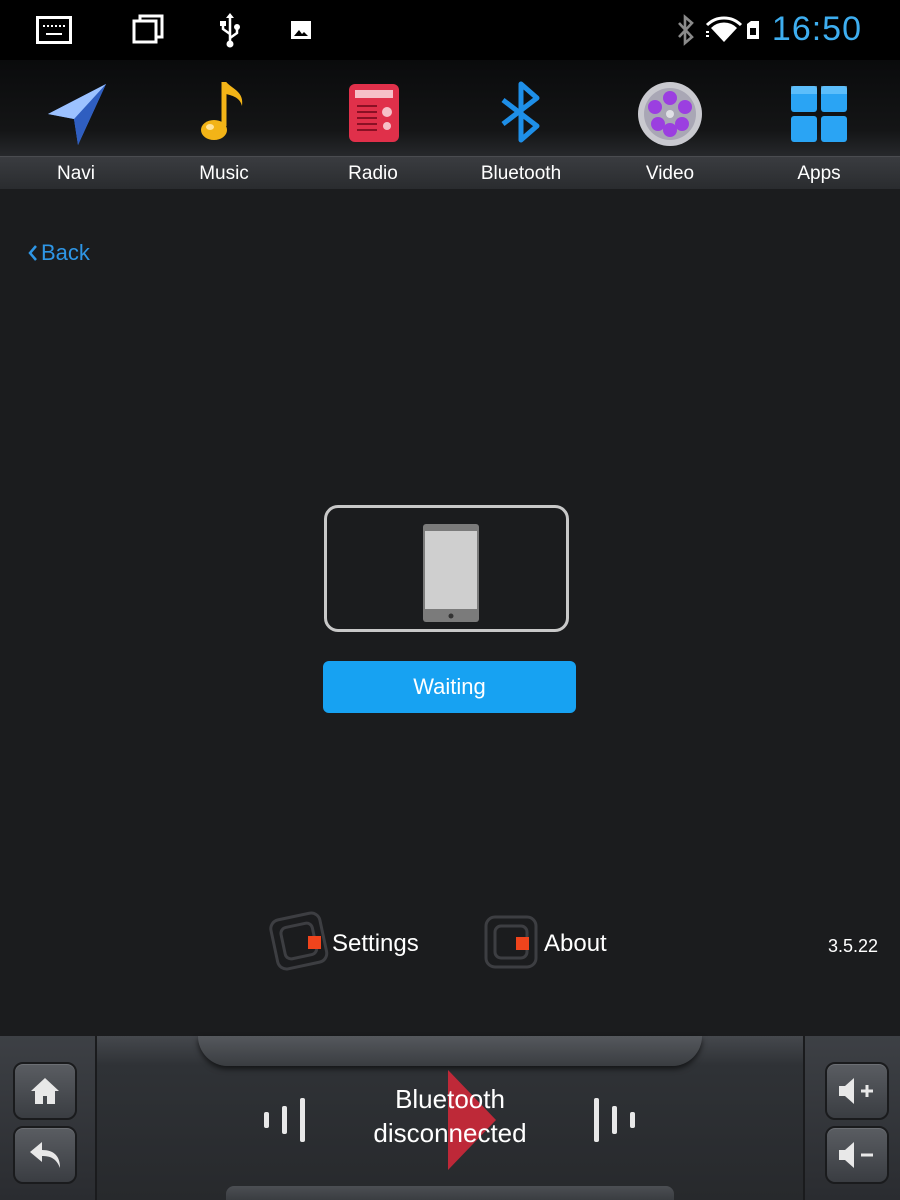 This screenshot has height=1200, width=900. I want to click on sim-icon, so click(753, 32).